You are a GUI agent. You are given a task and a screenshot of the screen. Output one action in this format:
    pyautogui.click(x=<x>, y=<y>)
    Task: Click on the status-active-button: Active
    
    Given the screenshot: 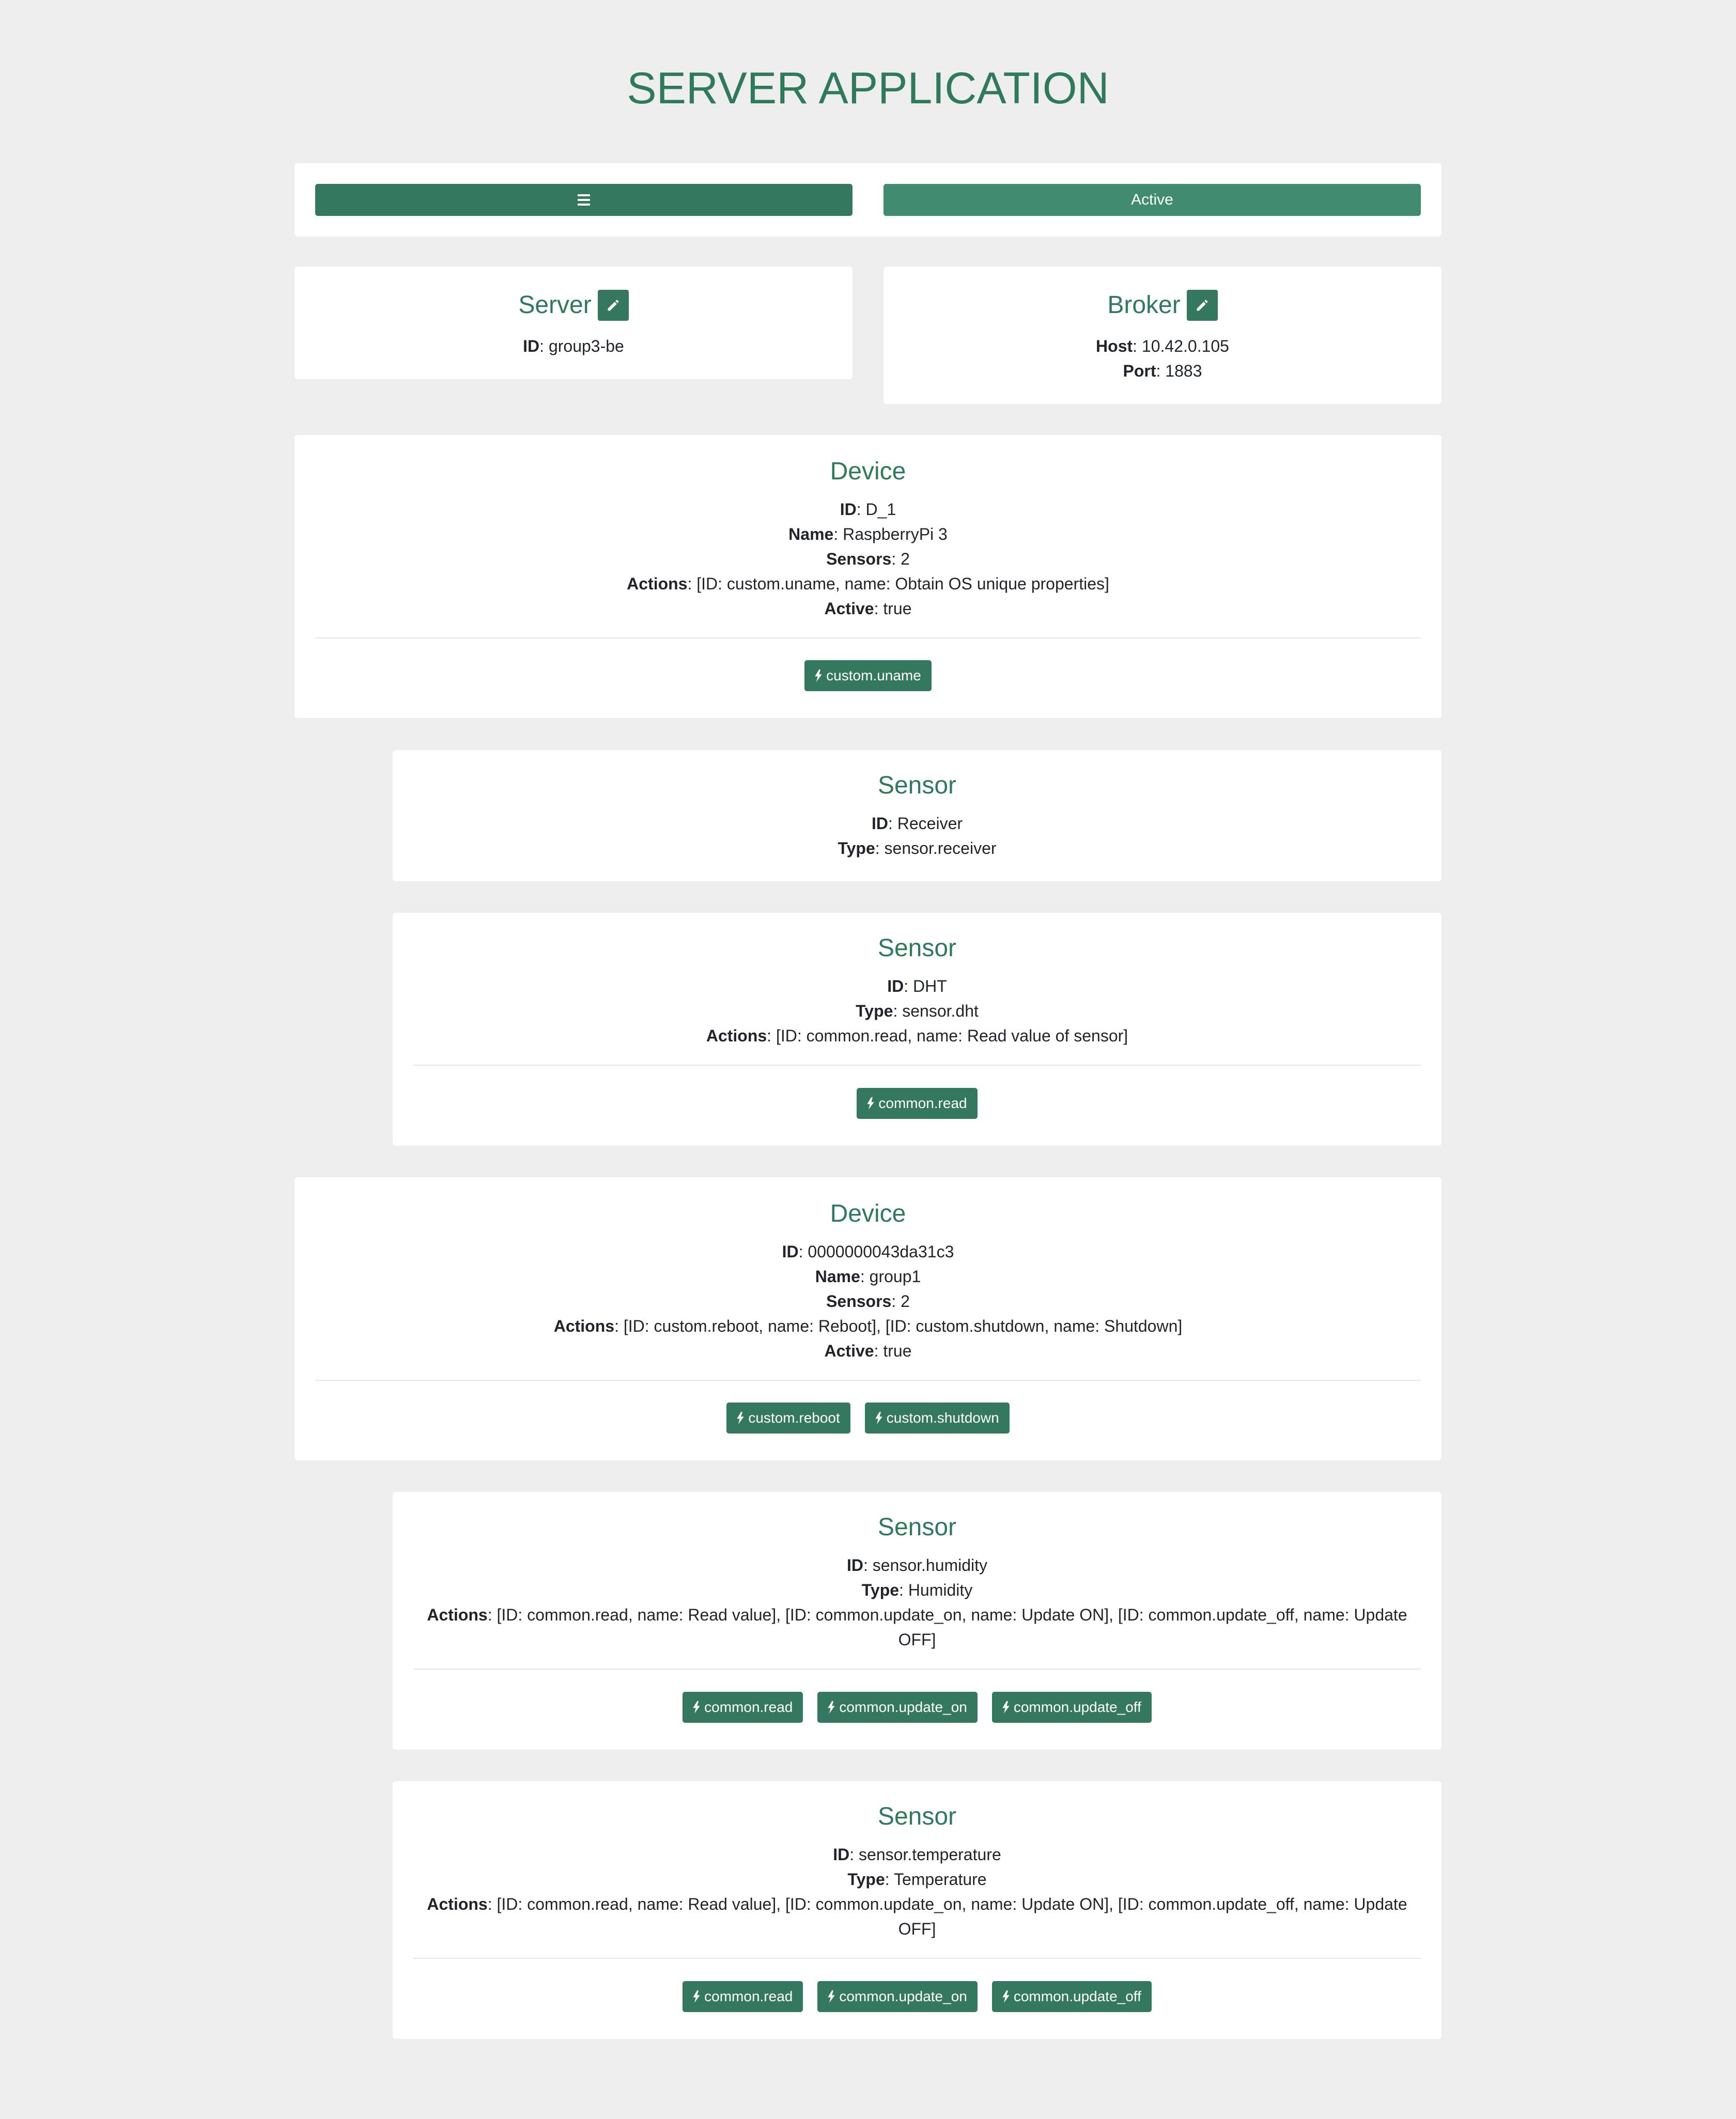 What is the action you would take?
    pyautogui.click(x=1152, y=200)
    